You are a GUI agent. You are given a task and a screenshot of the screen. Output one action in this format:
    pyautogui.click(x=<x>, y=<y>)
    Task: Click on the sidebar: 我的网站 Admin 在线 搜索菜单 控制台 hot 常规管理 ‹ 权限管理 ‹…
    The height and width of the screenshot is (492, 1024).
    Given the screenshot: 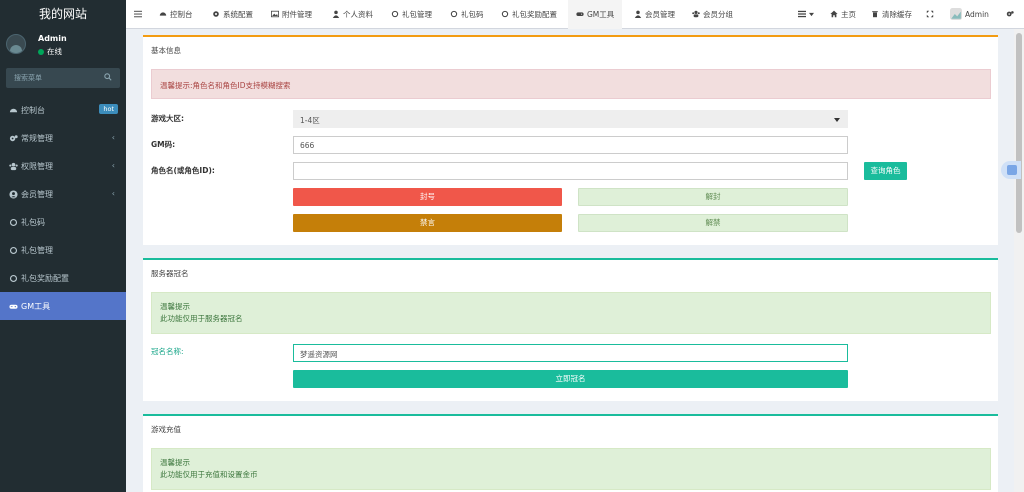 What is the action you would take?
    pyautogui.click(x=63, y=246)
    